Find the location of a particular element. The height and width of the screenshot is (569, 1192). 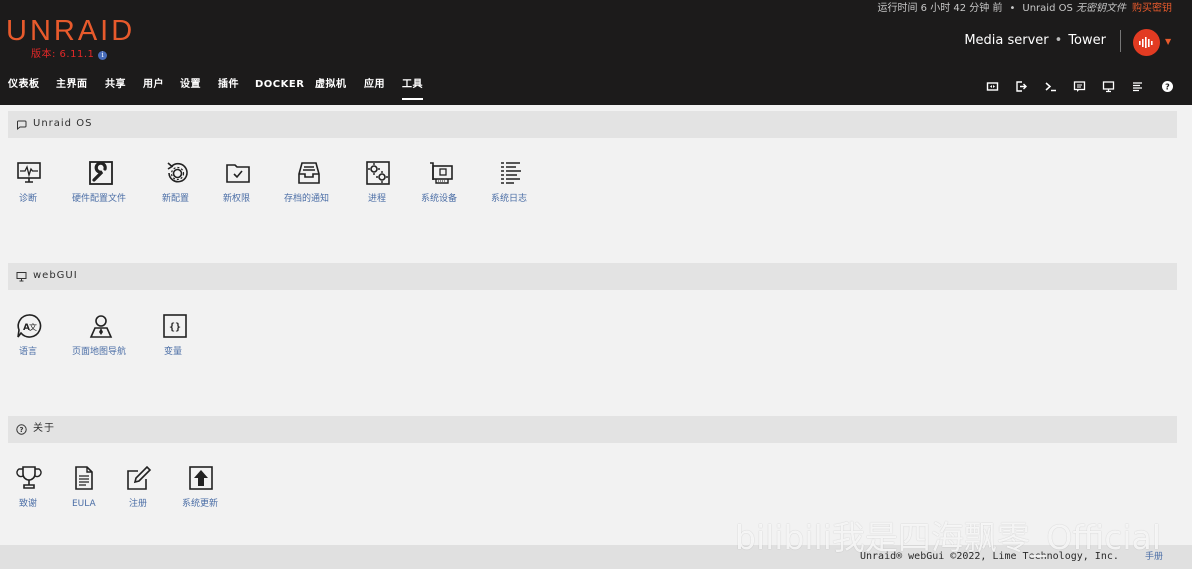

section-title: Unraid OS is located at coordinates (63, 123).